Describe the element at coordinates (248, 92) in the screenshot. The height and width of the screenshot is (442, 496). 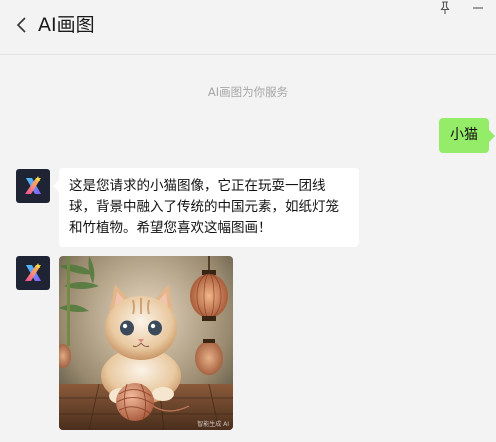
I see `service-notice: AI画图为你服务` at that location.